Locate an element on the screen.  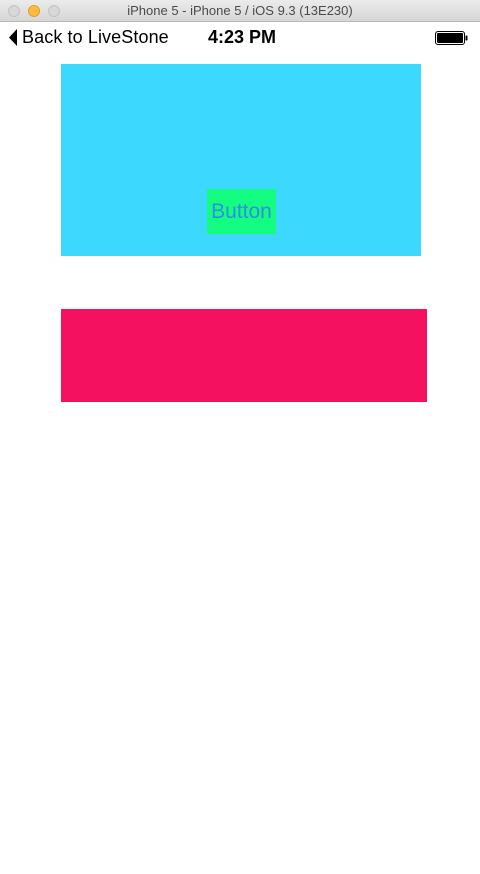
window-title: iPhone 5 - iPhone 5 / iOS 9.3 (13E230) is located at coordinates (240, 10).